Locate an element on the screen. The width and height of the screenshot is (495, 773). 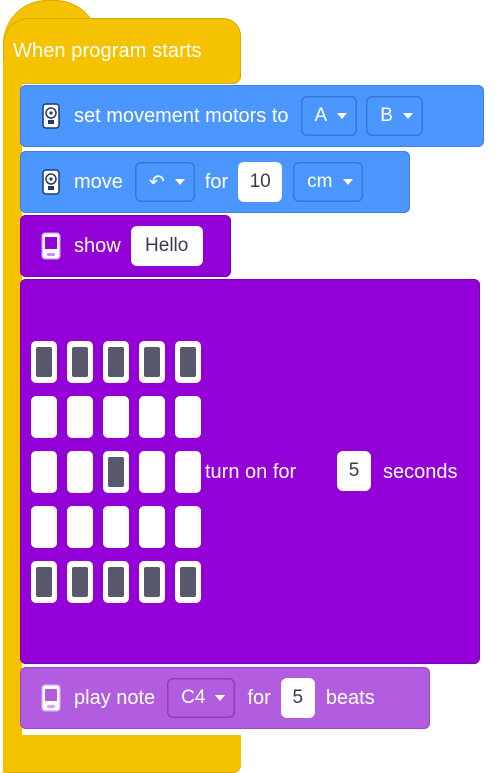
led-pixel-r1-c3 is located at coordinates (152, 417).